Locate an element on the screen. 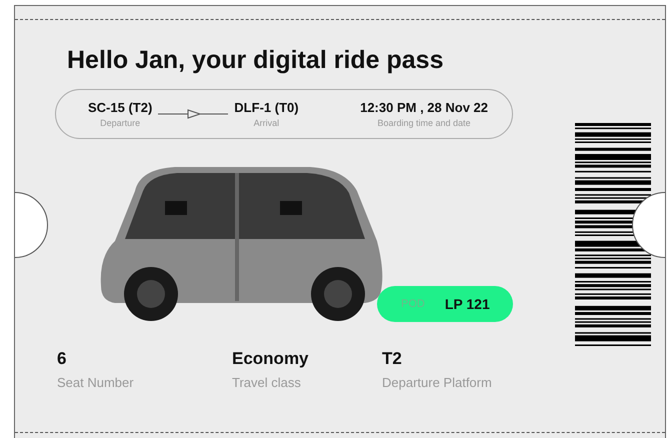 This screenshot has width=668, height=438. greeting-title: Hello Jan, your digital ride pass is located at coordinates (255, 60).